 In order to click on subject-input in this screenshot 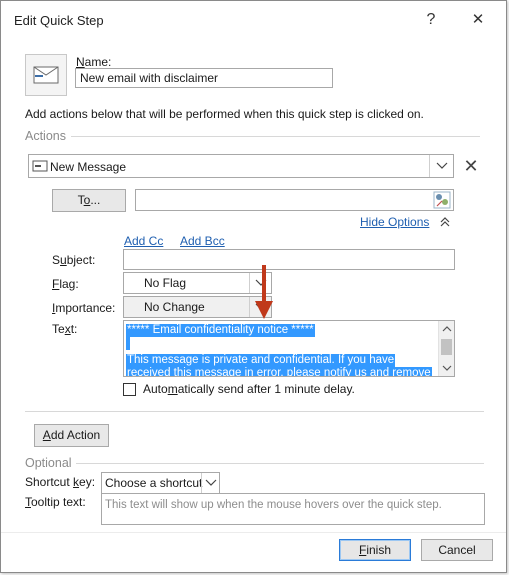, I will do `click(289, 259)`.